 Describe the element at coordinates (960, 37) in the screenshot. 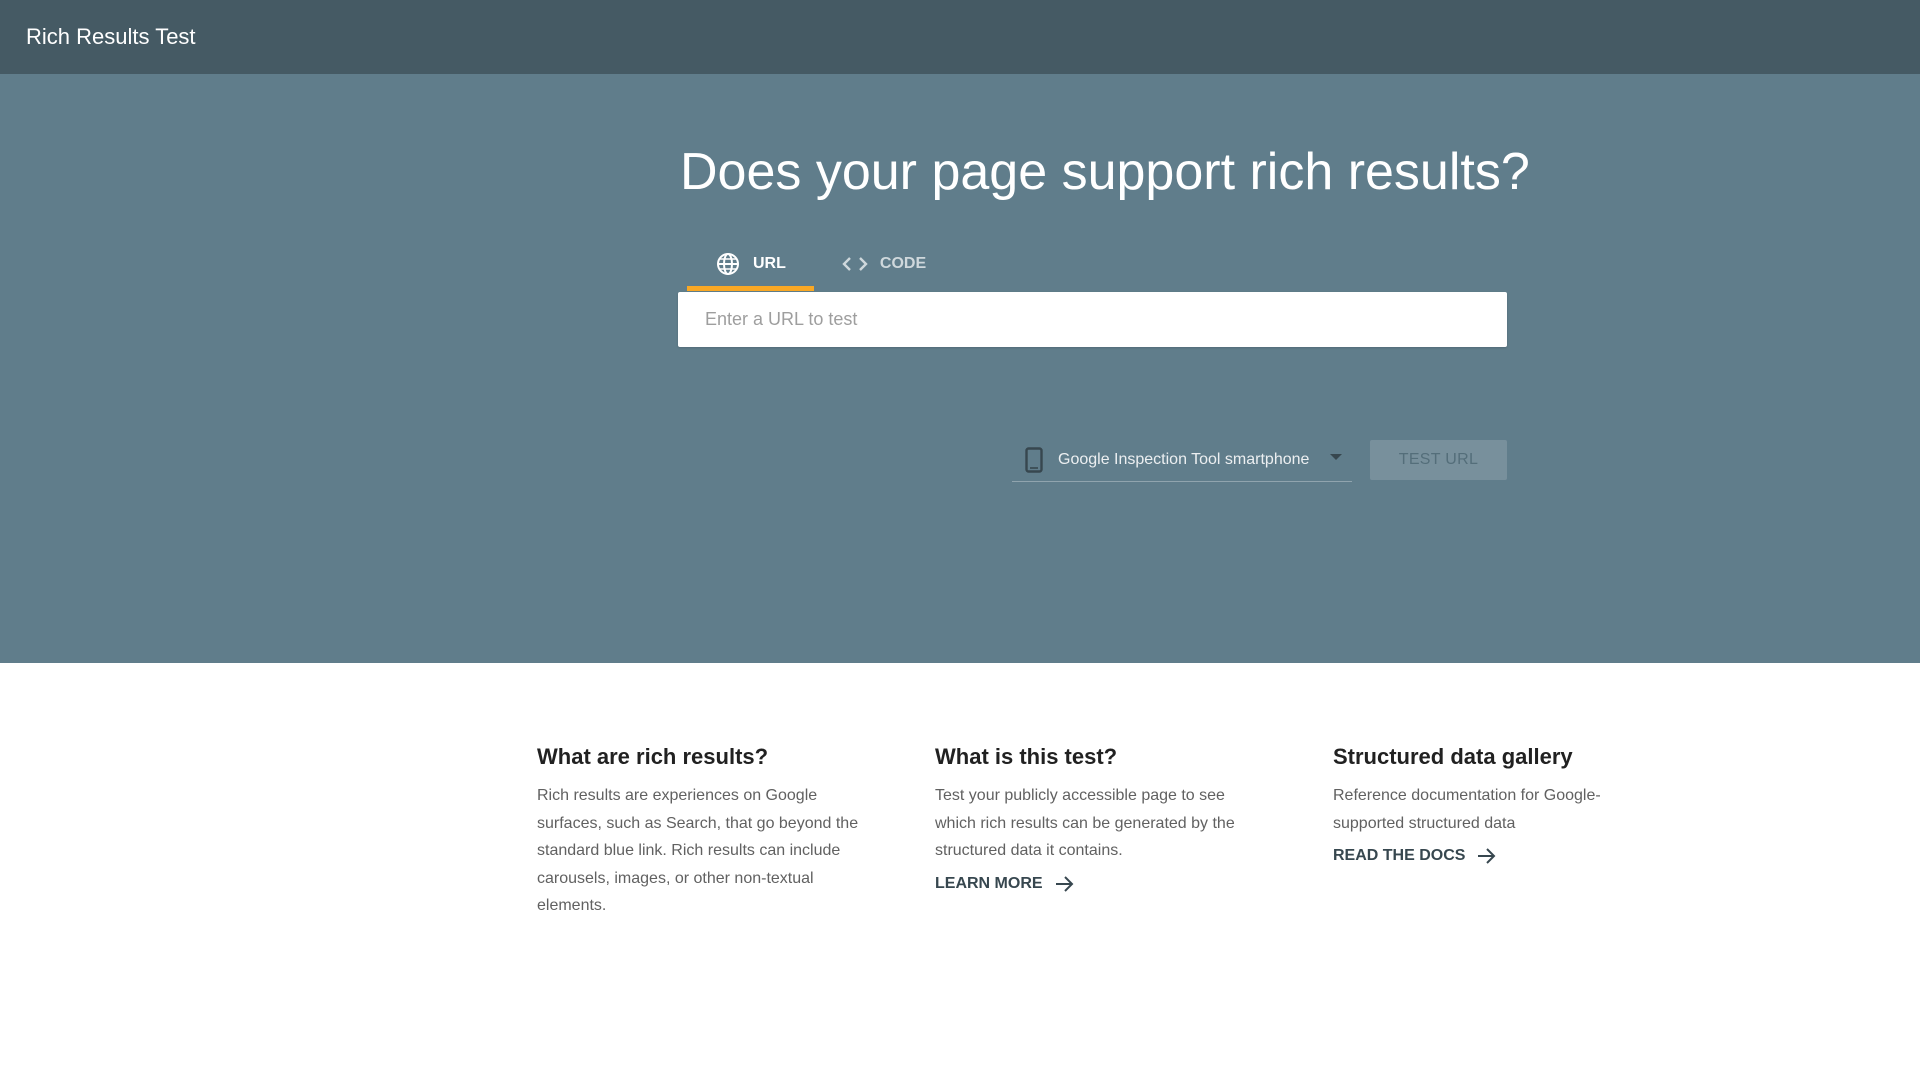

I see `top-app-bar: Rich Results Test` at that location.